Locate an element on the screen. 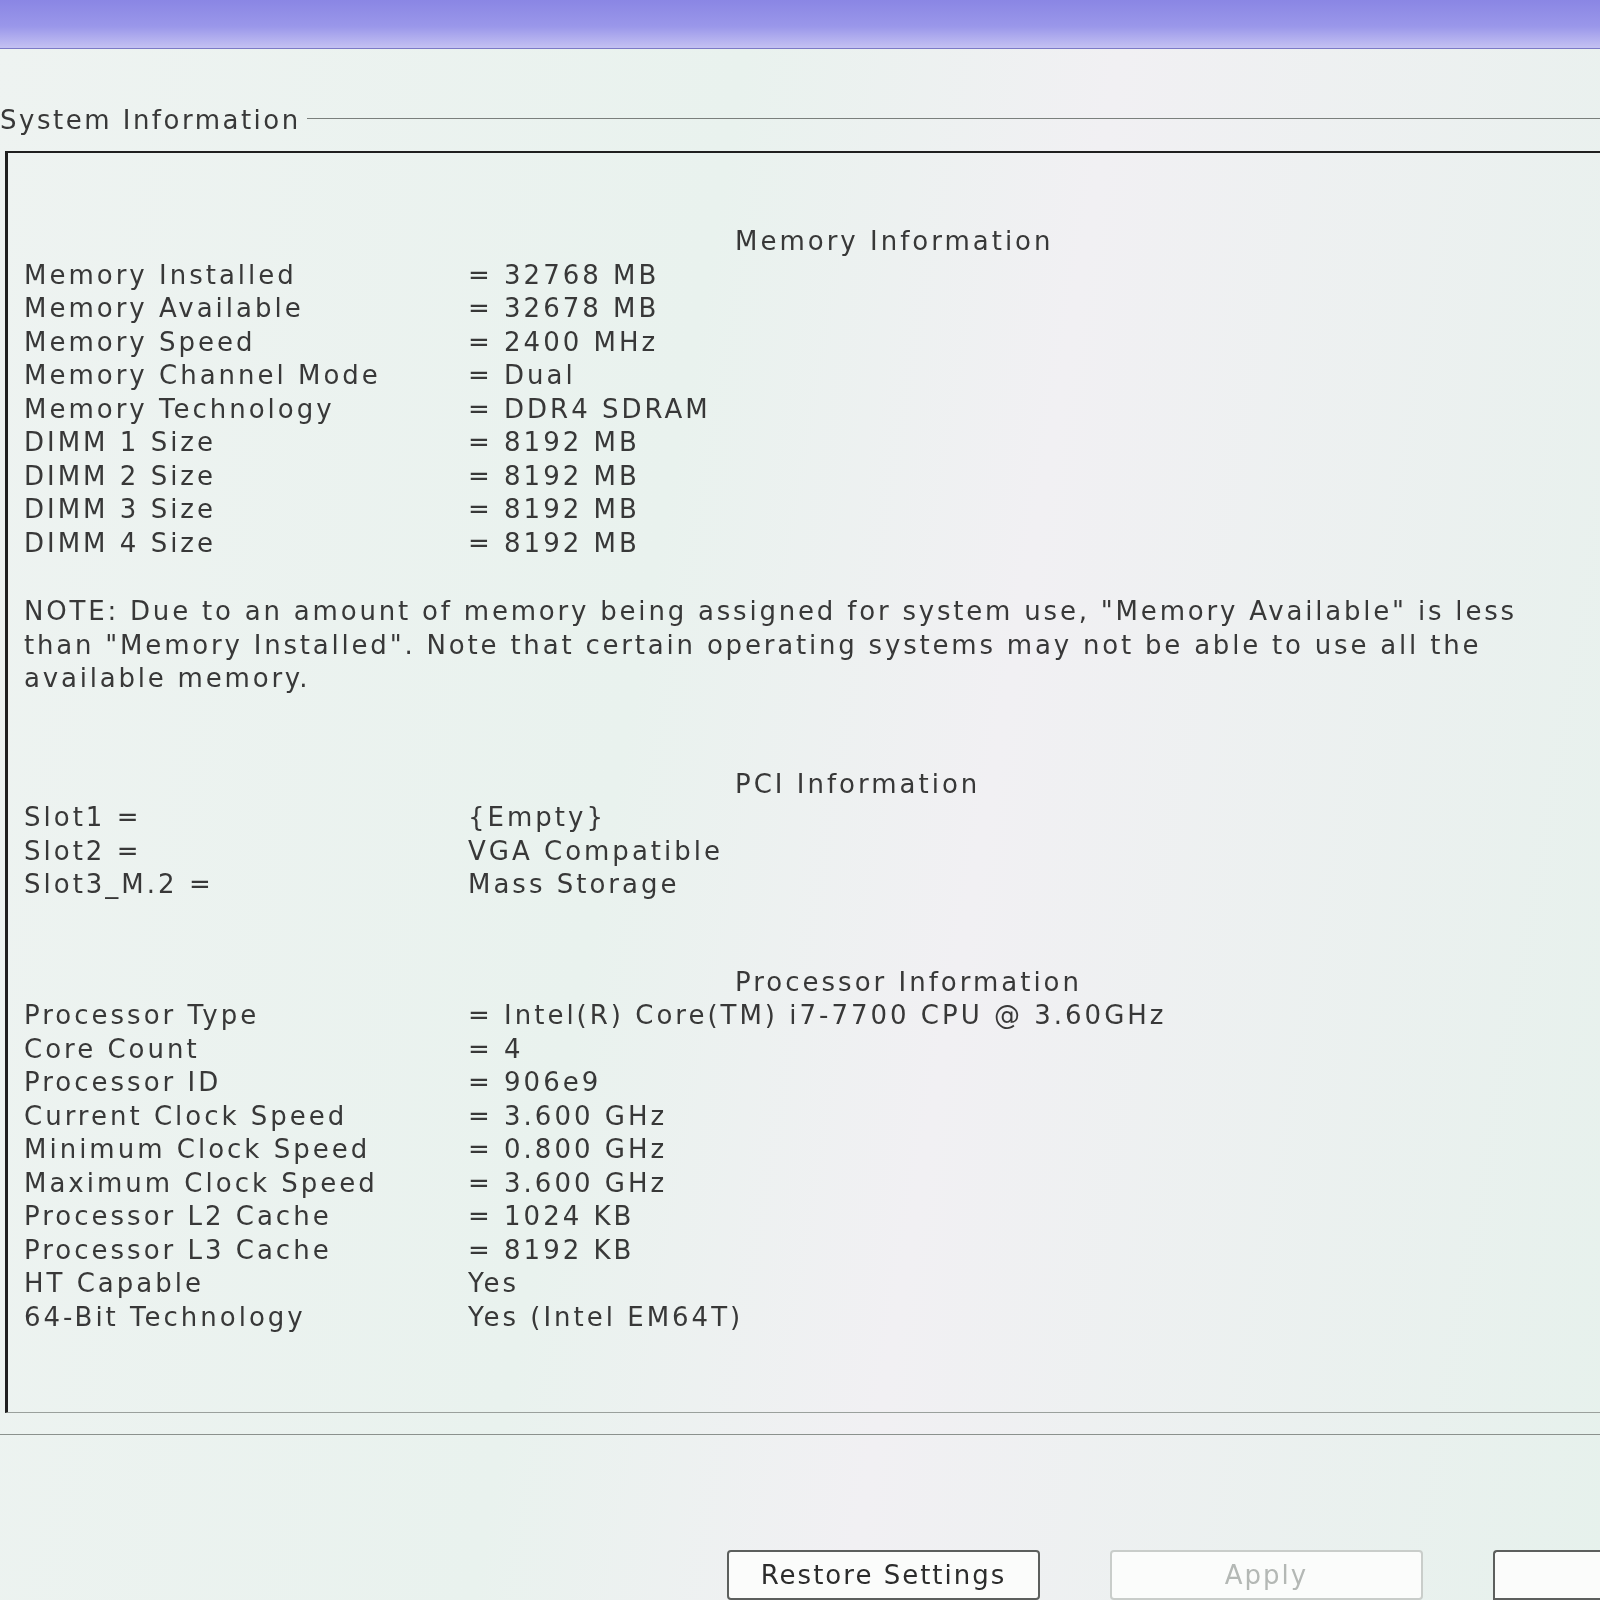  info-label: Memory Speed is located at coordinates (140, 342).